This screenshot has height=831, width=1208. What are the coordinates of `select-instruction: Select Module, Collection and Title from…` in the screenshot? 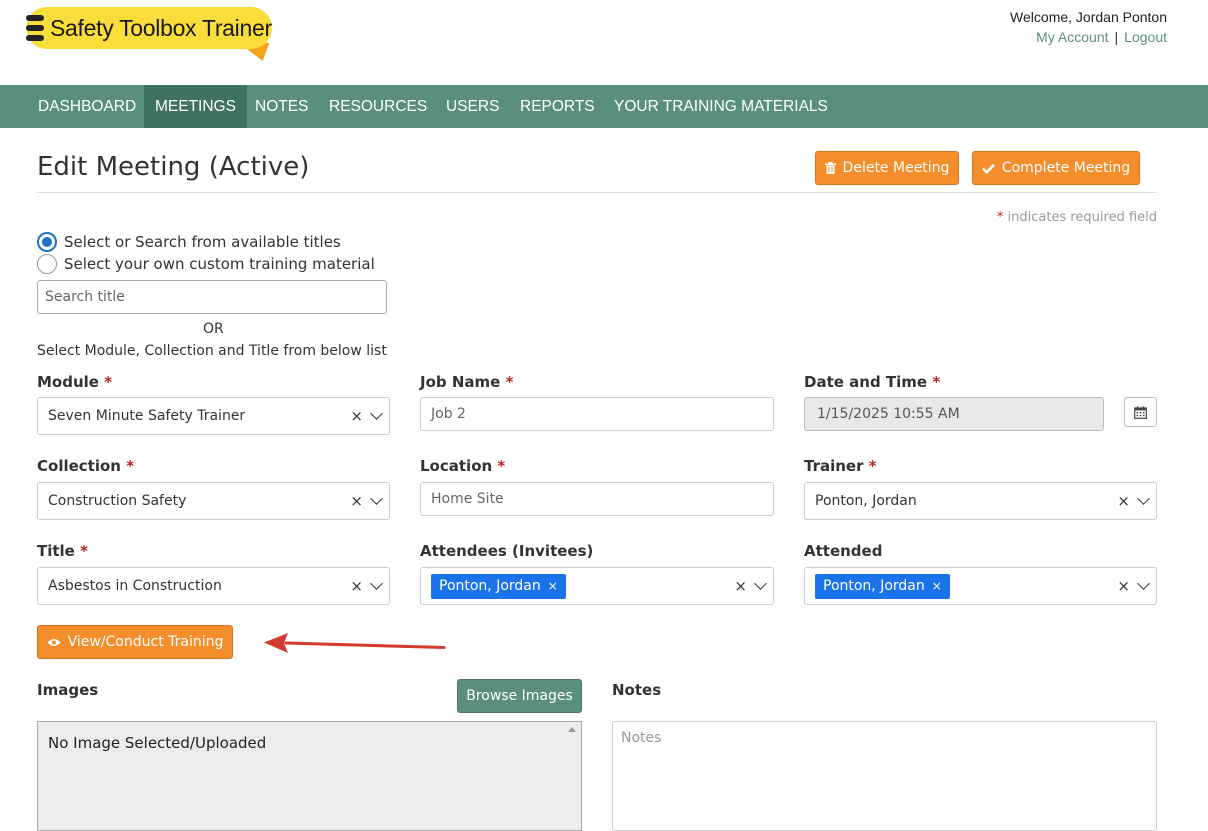 It's located at (212, 351).